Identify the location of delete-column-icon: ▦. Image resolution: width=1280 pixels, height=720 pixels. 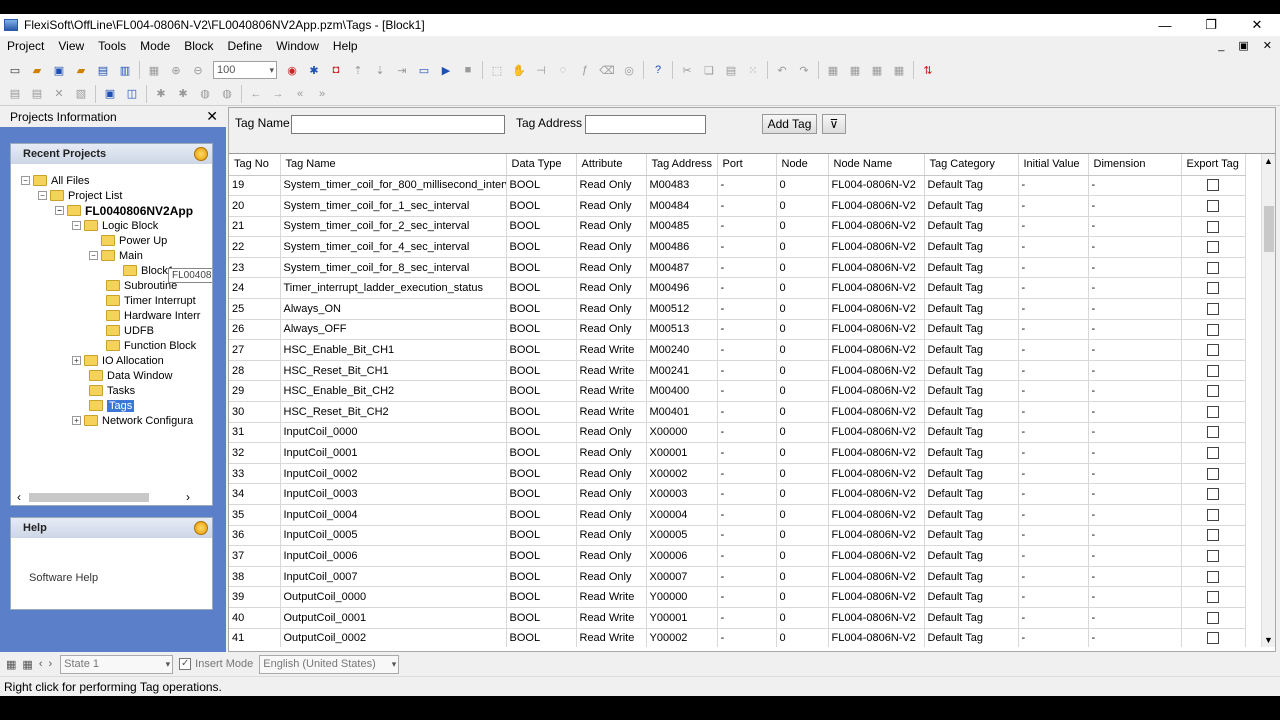
(899, 70).